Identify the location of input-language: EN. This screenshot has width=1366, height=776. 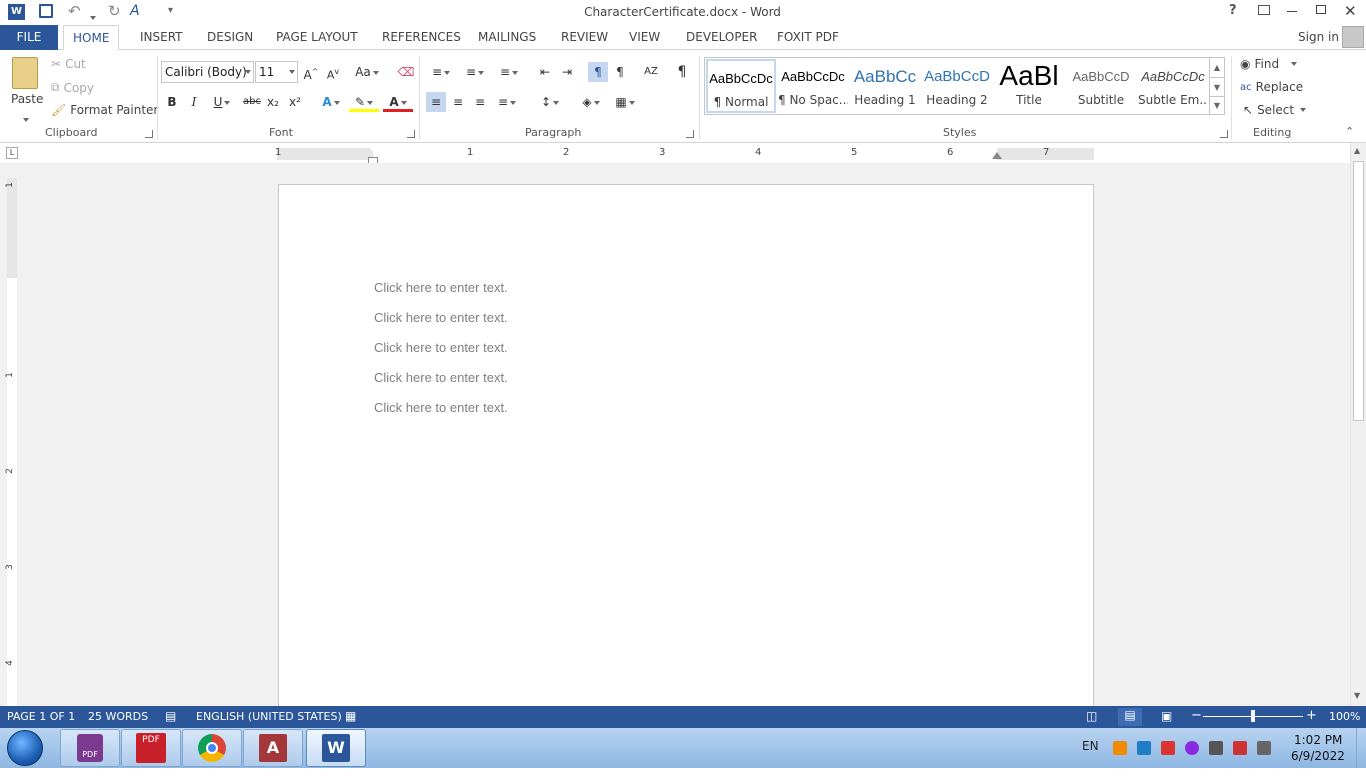
(1090, 746).